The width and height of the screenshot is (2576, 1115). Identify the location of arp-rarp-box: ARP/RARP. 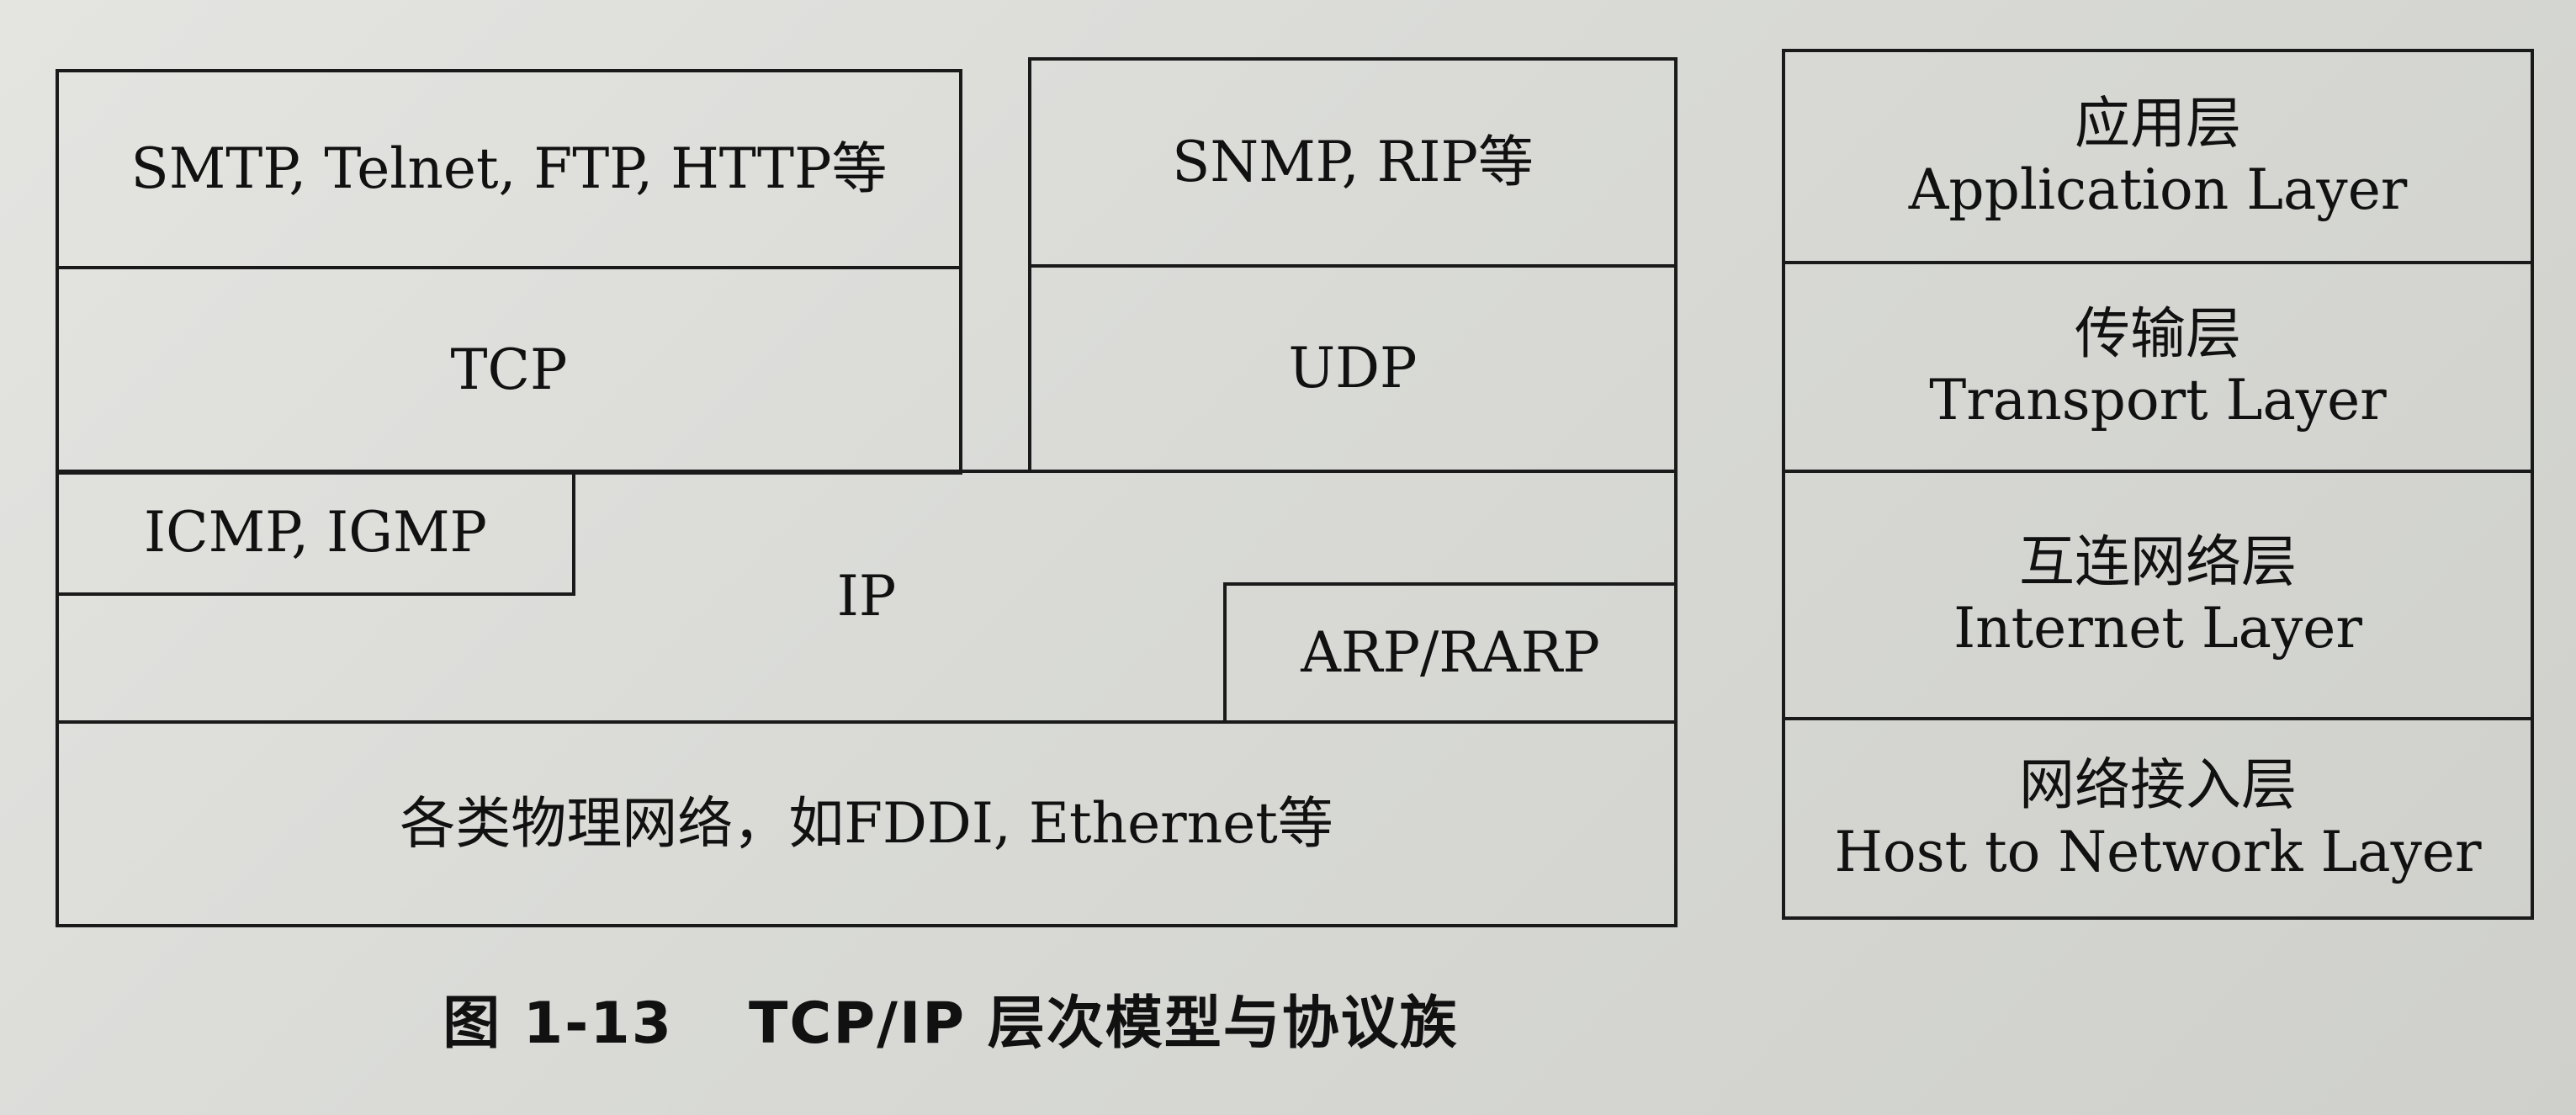
(1450, 653).